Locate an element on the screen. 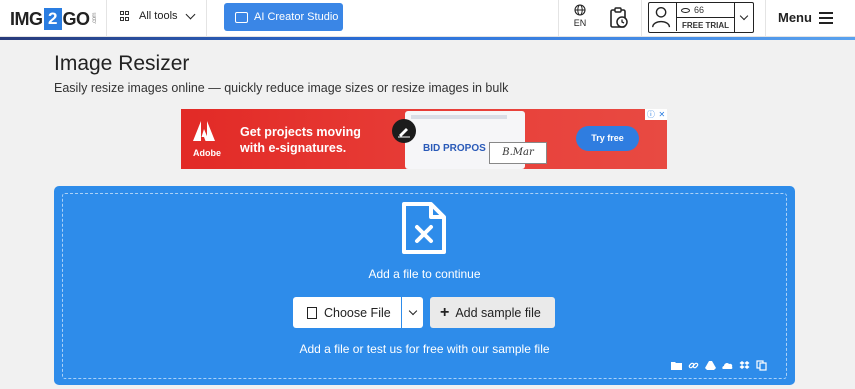 The image size is (855, 389). all-tools-dropdown: All tools is located at coordinates (157, 15).